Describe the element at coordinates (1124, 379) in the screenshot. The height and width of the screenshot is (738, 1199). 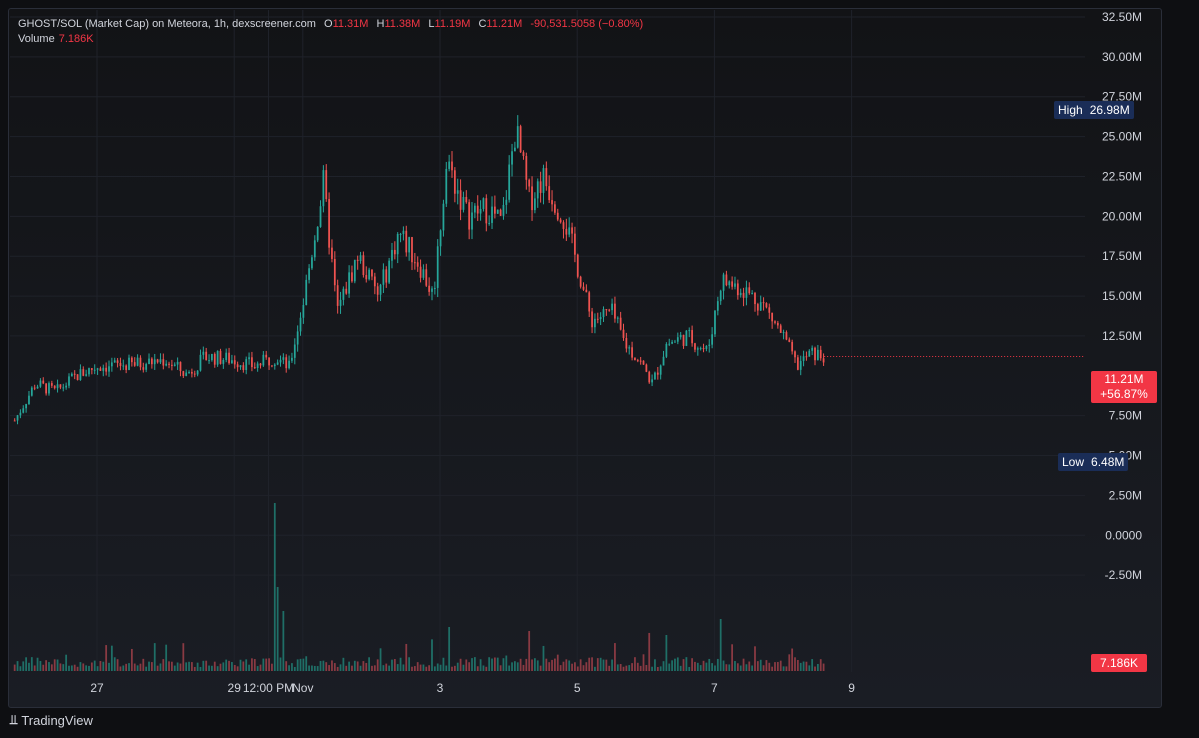
I see `last-price-value: 11.21M` at that location.